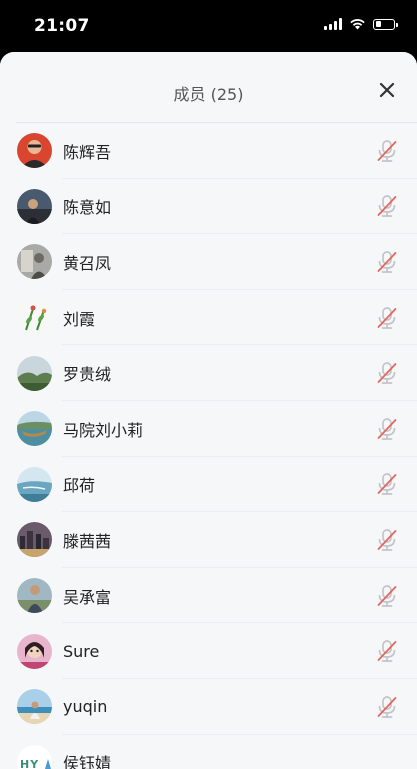 Image resolution: width=417 pixels, height=769 pixels. I want to click on member-name: 侯钰婧, so click(87, 761).